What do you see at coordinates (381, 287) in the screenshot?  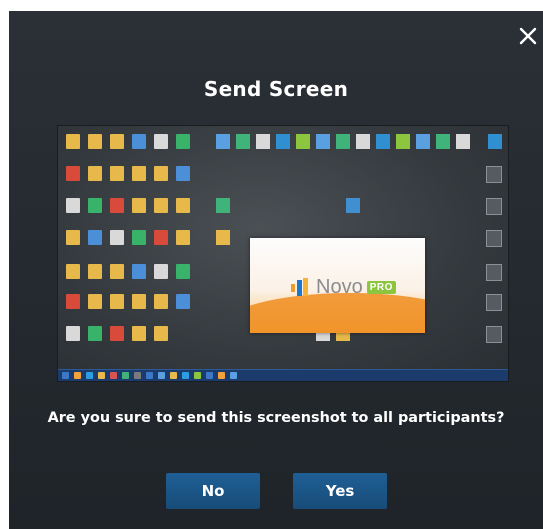 I see `pro-badge: PRO` at bounding box center [381, 287].